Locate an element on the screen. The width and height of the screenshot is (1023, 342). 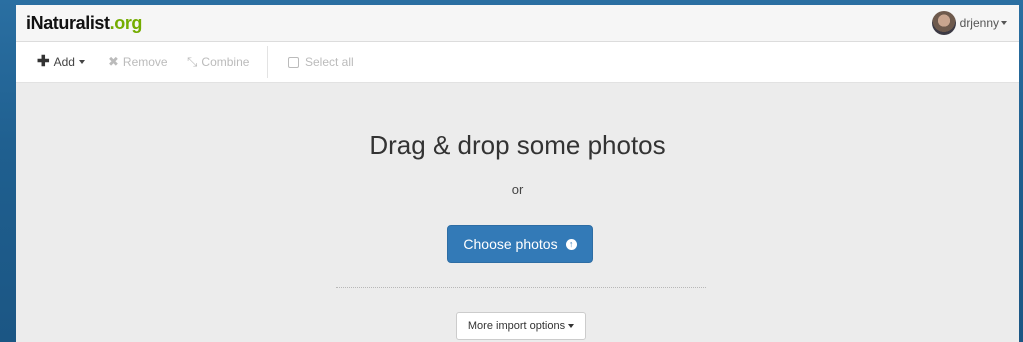
user-menu: drjenny is located at coordinates (969, 23).